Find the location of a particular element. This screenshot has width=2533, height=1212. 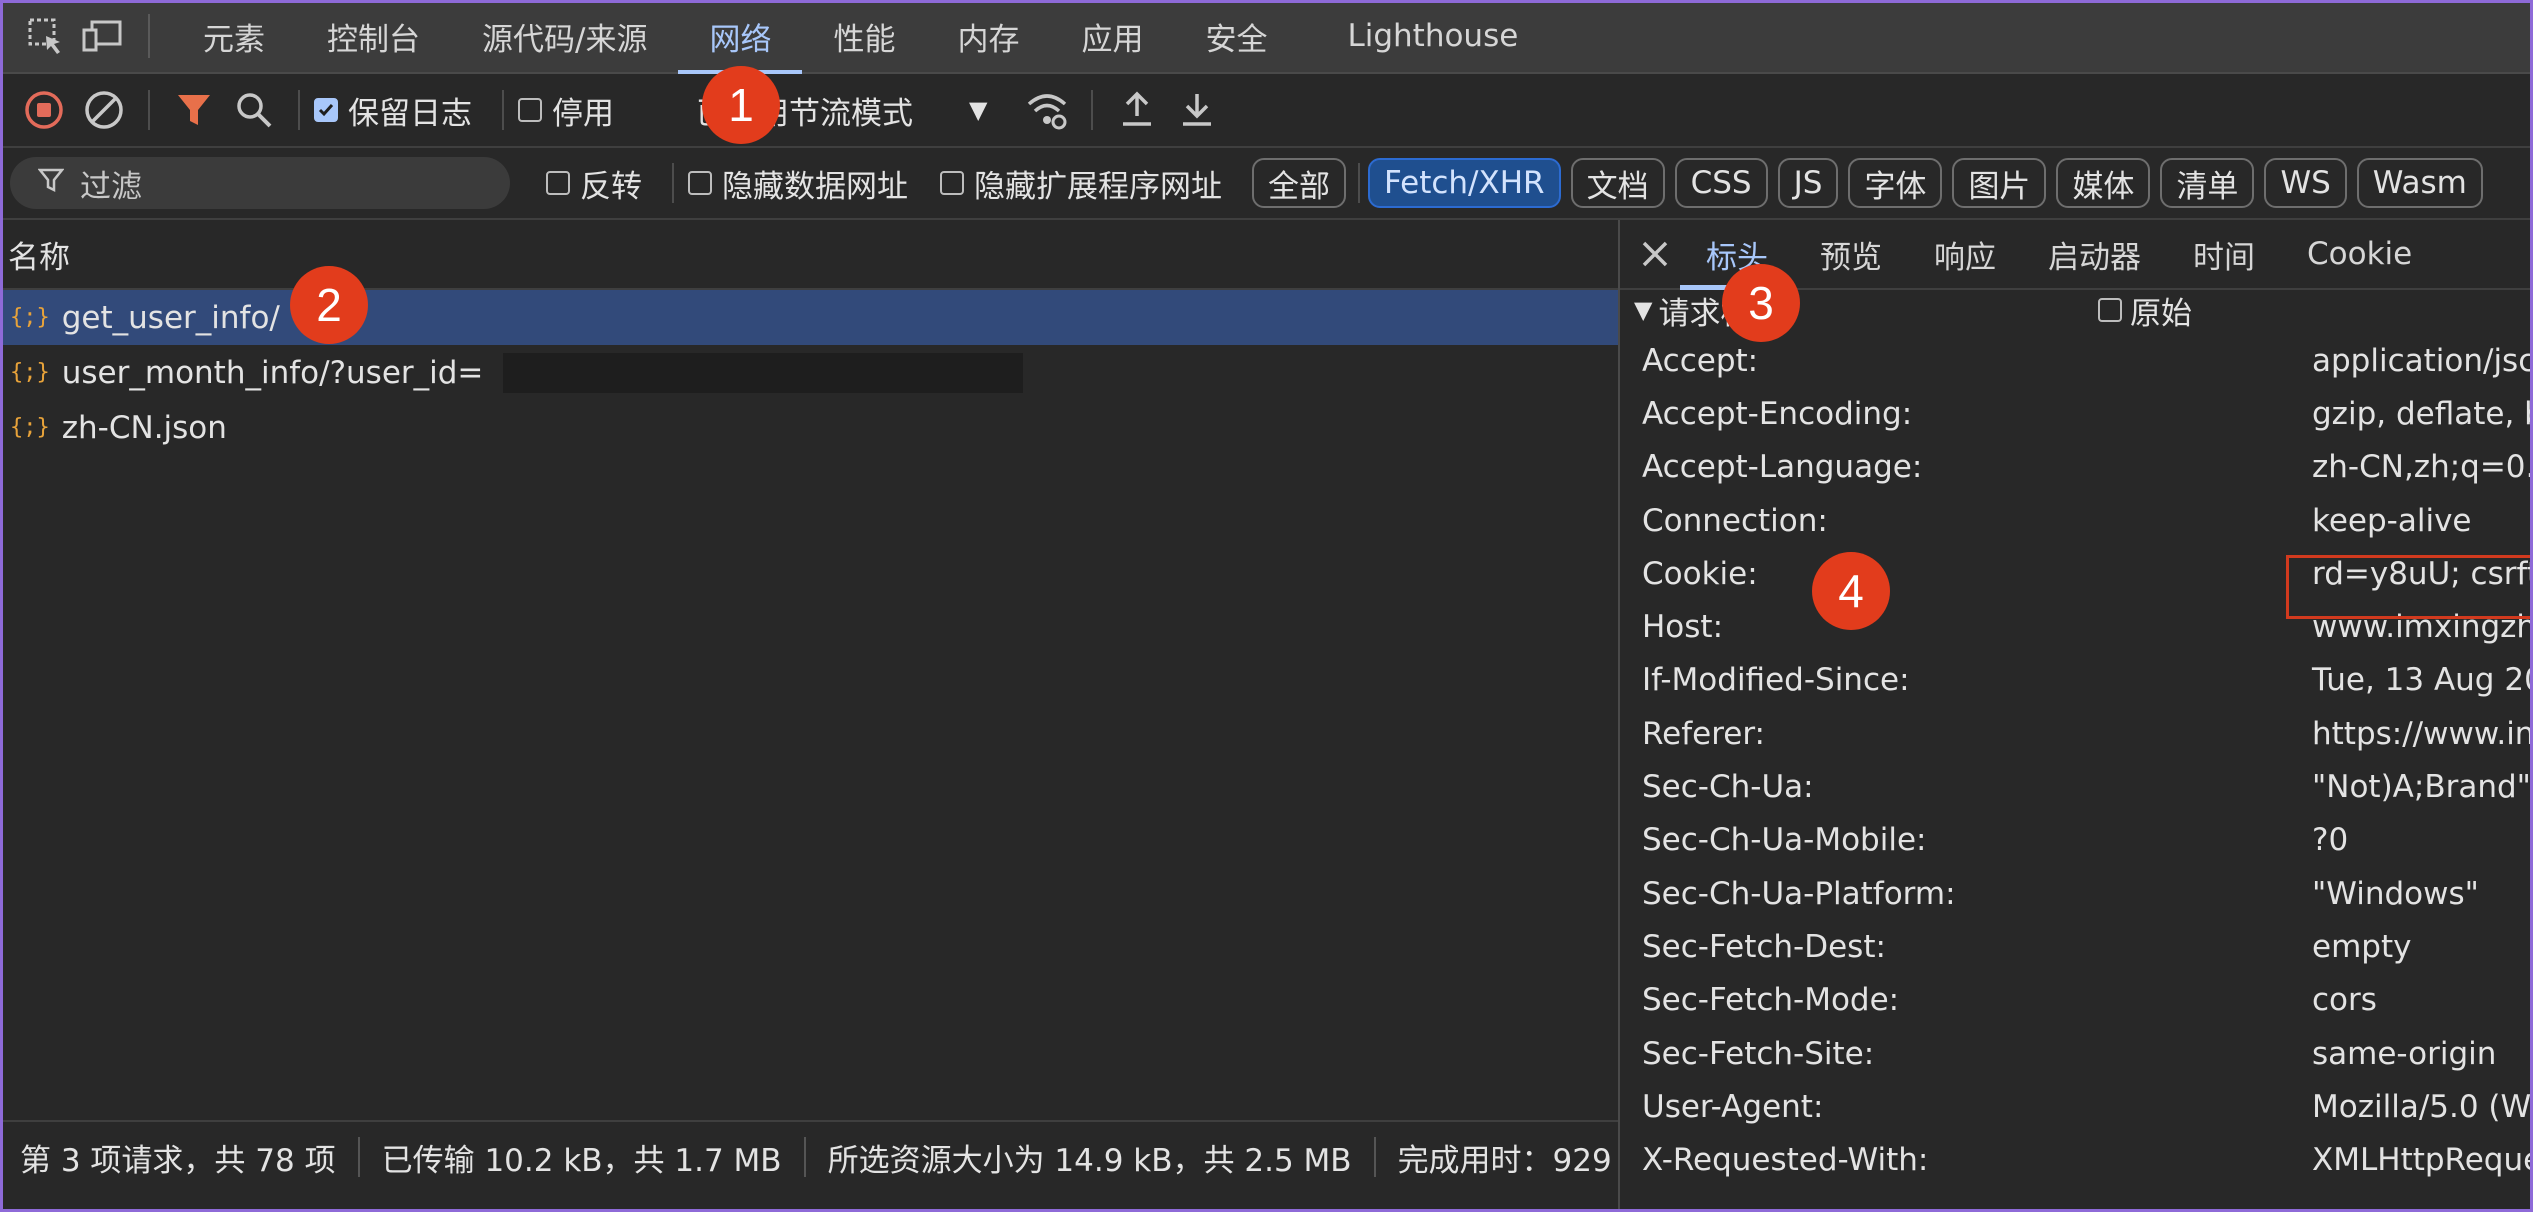

header-value: zh-CN,zh;q=0.9 is located at coordinates (2422, 467).